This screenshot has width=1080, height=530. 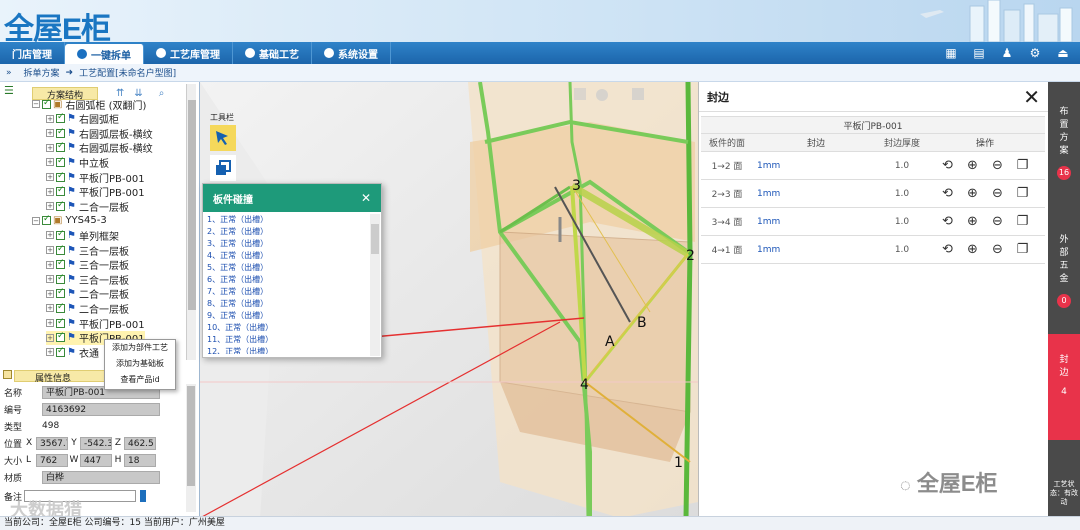 I want to click on document-icon: ▤, so click(x=979, y=53).